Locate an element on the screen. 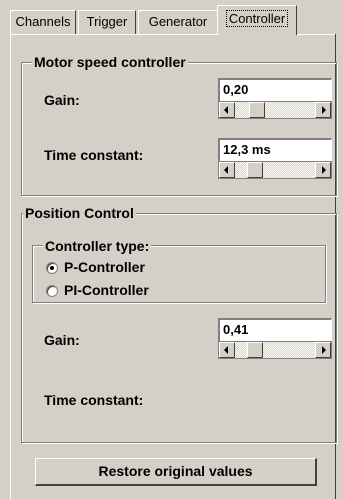 The width and height of the screenshot is (343, 499). tab-channels-label: Channels is located at coordinates (43, 21).